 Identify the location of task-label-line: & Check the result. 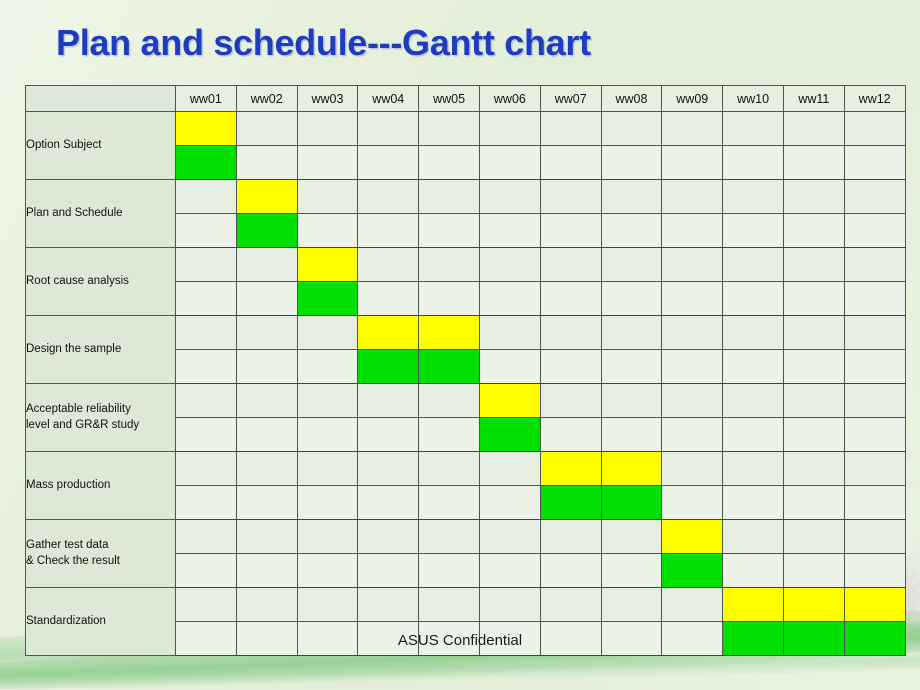
(73, 560).